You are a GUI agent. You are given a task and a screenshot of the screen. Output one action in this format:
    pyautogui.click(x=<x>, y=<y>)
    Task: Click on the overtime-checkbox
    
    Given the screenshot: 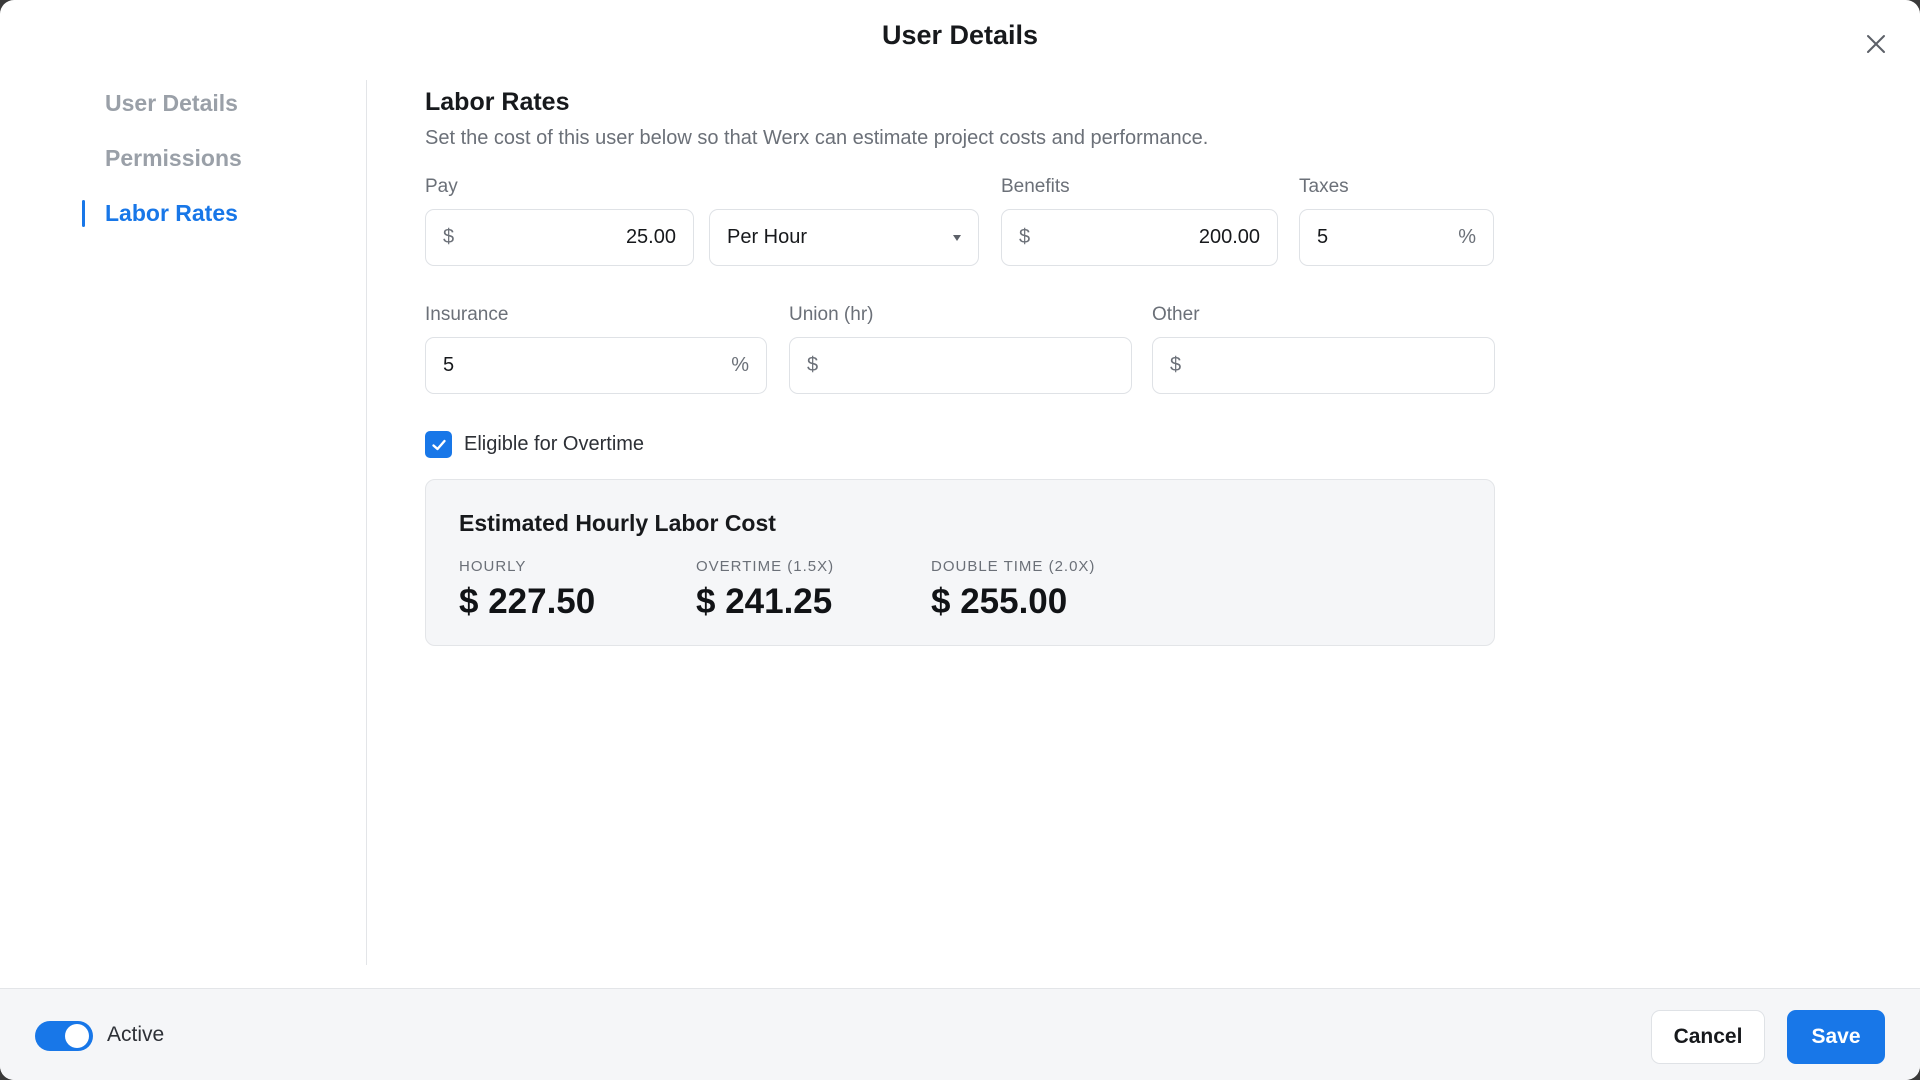 What is the action you would take?
    pyautogui.click(x=438, y=444)
    